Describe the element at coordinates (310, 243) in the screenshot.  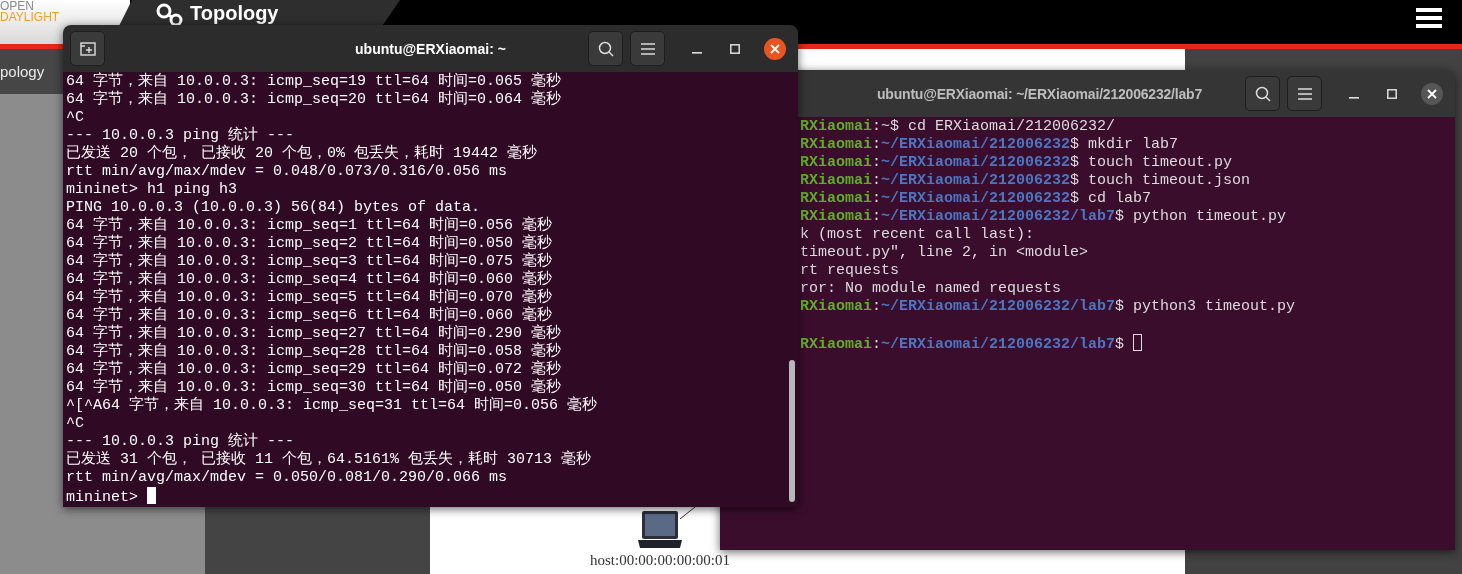
I see `terminal-line: 64 字节，来自 10.0.0.3: icmp_seq=2 ttl=64 时间=0.050 毫秒` at that location.